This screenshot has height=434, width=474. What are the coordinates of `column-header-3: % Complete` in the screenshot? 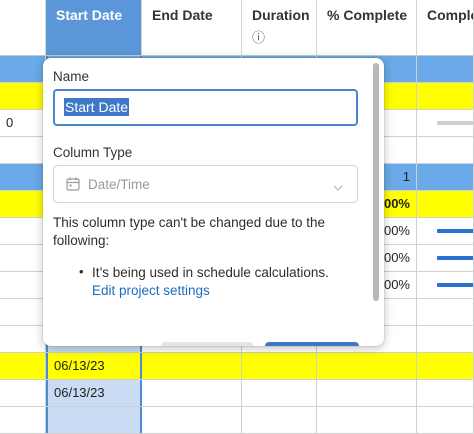 It's located at (367, 28).